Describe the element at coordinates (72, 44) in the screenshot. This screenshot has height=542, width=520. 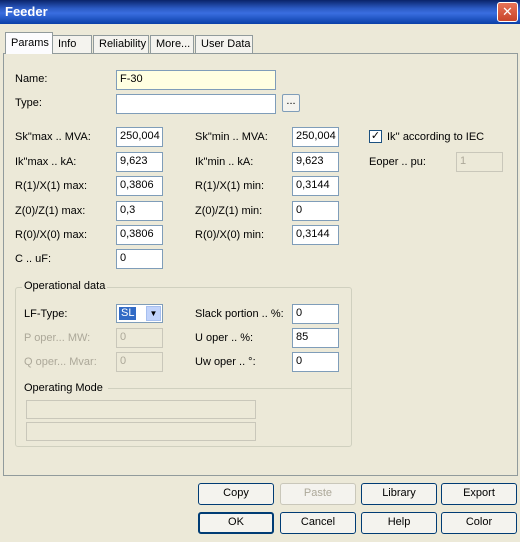
I see `tab-info: Info` at that location.